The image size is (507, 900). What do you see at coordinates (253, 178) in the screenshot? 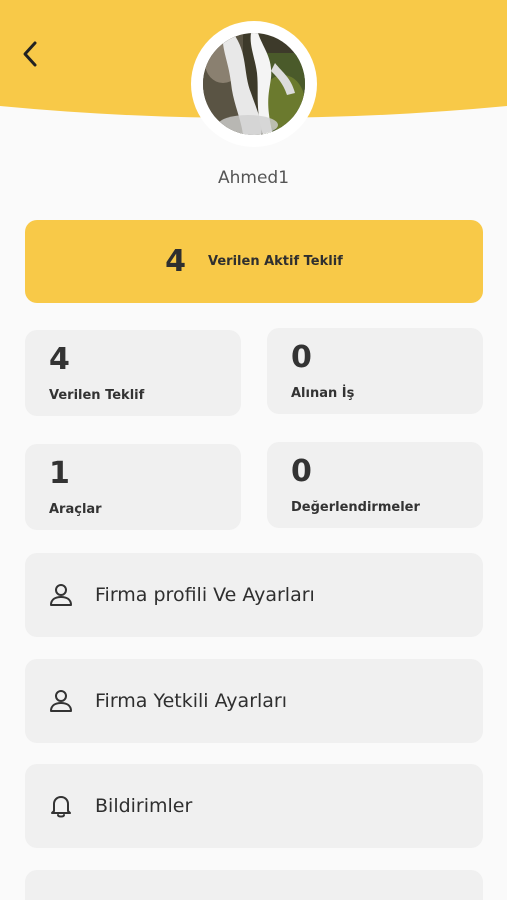
I see `username: Ahmed1` at bounding box center [253, 178].